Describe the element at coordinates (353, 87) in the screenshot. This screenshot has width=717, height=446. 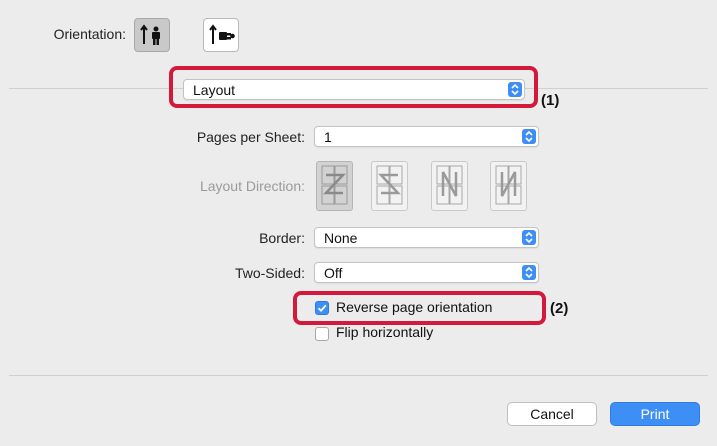
I see `callout-1-highlight` at that location.